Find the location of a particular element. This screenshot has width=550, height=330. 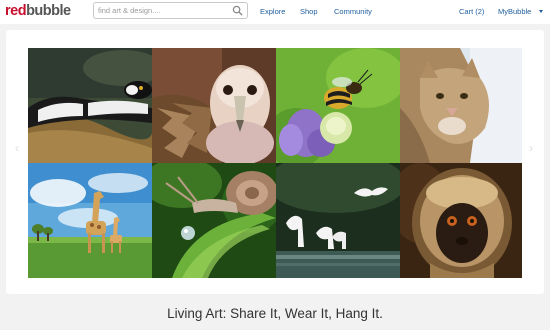

artwork-tile-monkey is located at coordinates (461, 220).